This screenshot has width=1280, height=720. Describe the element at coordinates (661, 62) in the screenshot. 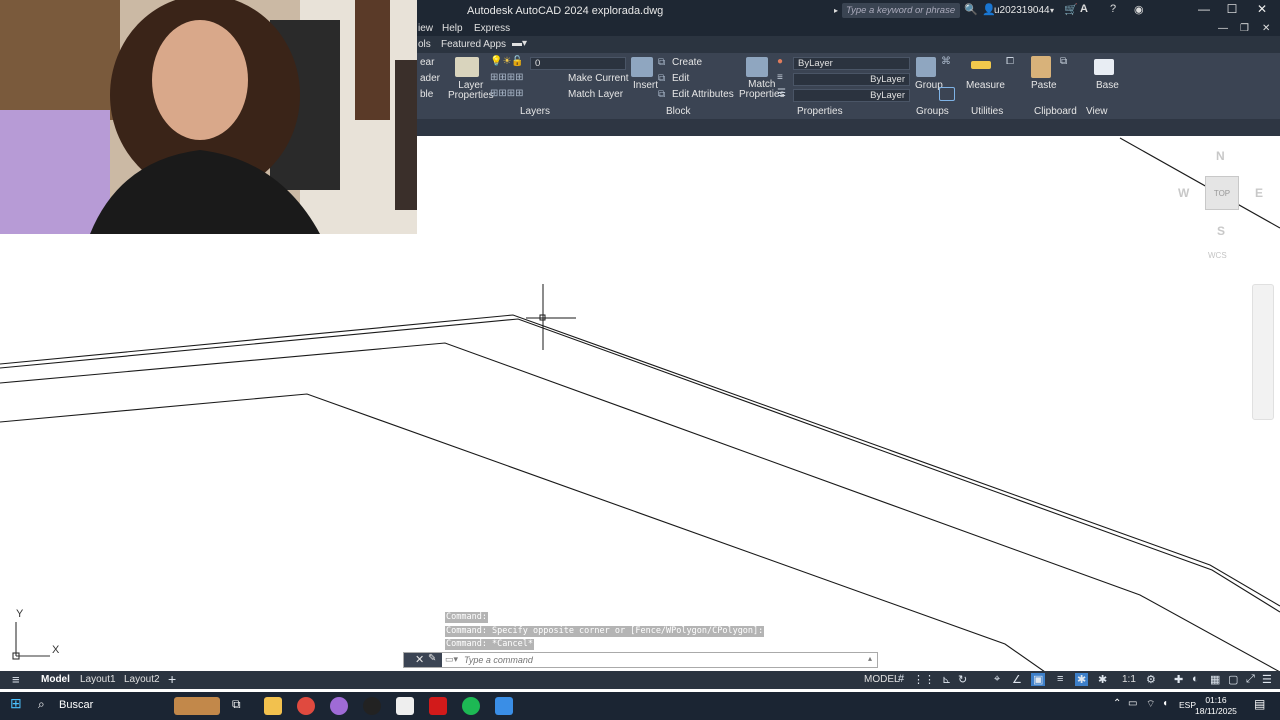

I see `create-block-icon: ⧉` at that location.